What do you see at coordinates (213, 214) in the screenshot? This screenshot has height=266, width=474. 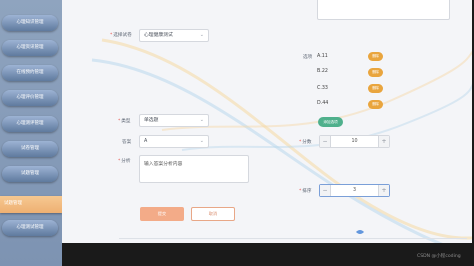 I see `cancel-button: 取消` at bounding box center [213, 214].